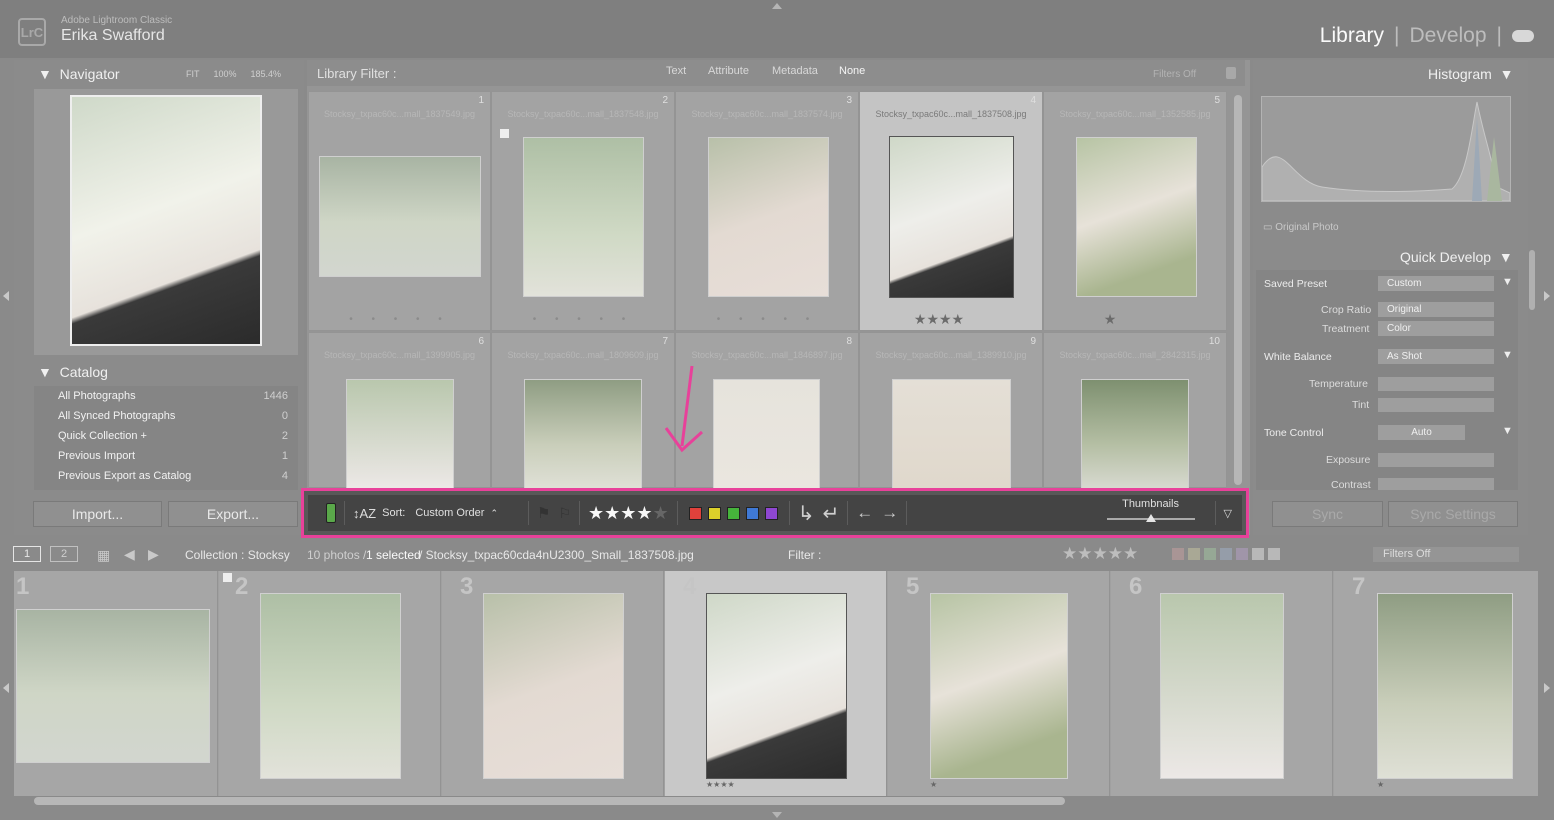 The image size is (1554, 820). Describe the element at coordinates (661, 513) in the screenshot. I see `star-rating-empty: ★` at that location.